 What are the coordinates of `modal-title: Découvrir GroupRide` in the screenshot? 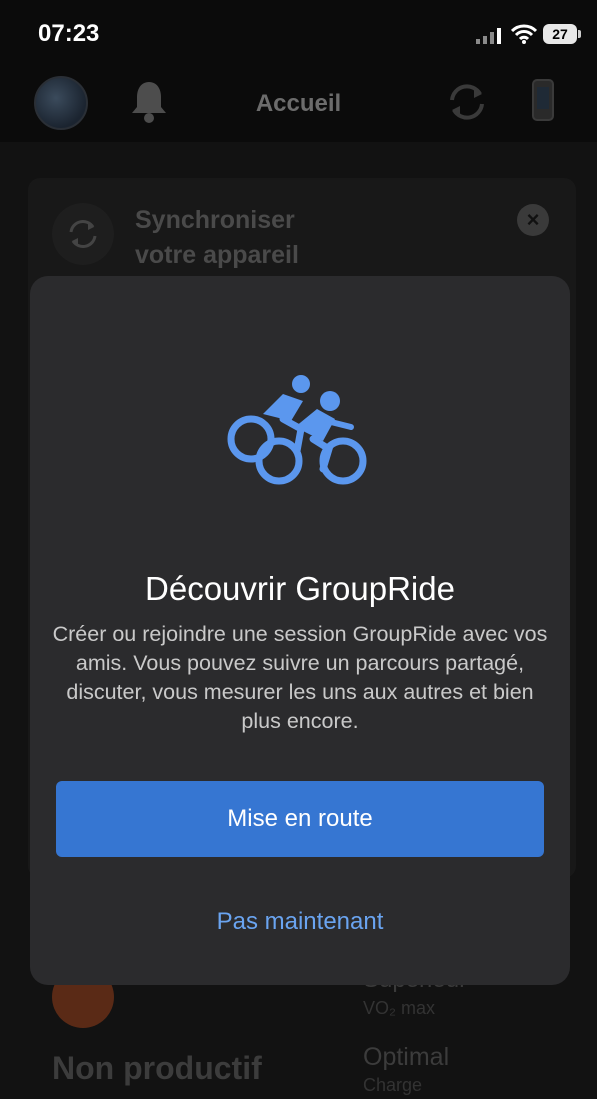 It's located at (300, 588).